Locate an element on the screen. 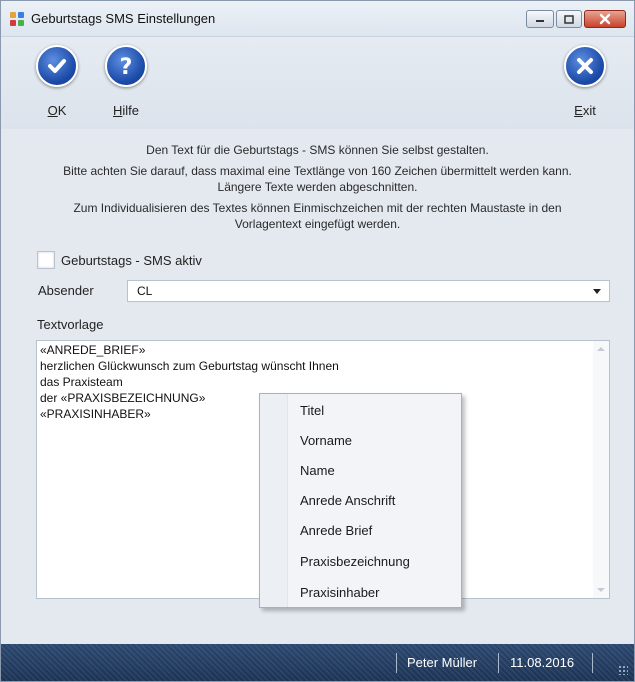 The width and height of the screenshot is (635, 682). sms-active-row: Geburtstags - SMS aktiv is located at coordinates (119, 260).